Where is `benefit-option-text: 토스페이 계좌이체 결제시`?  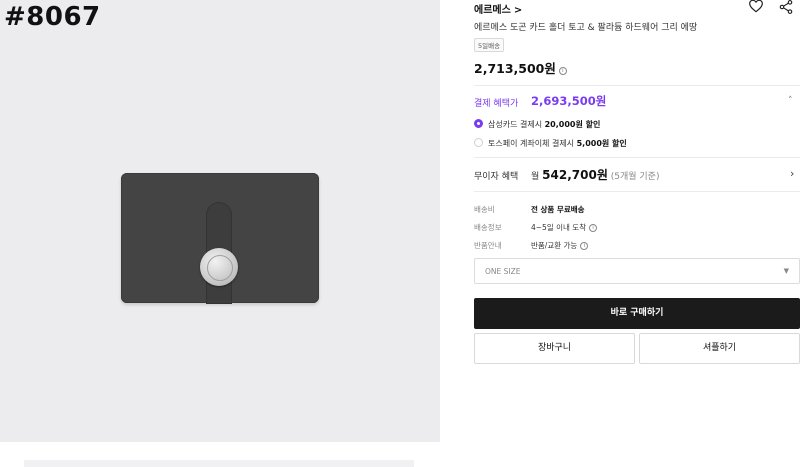
benefit-option-text: 토스페이 계좌이체 결제시 is located at coordinates (532, 143).